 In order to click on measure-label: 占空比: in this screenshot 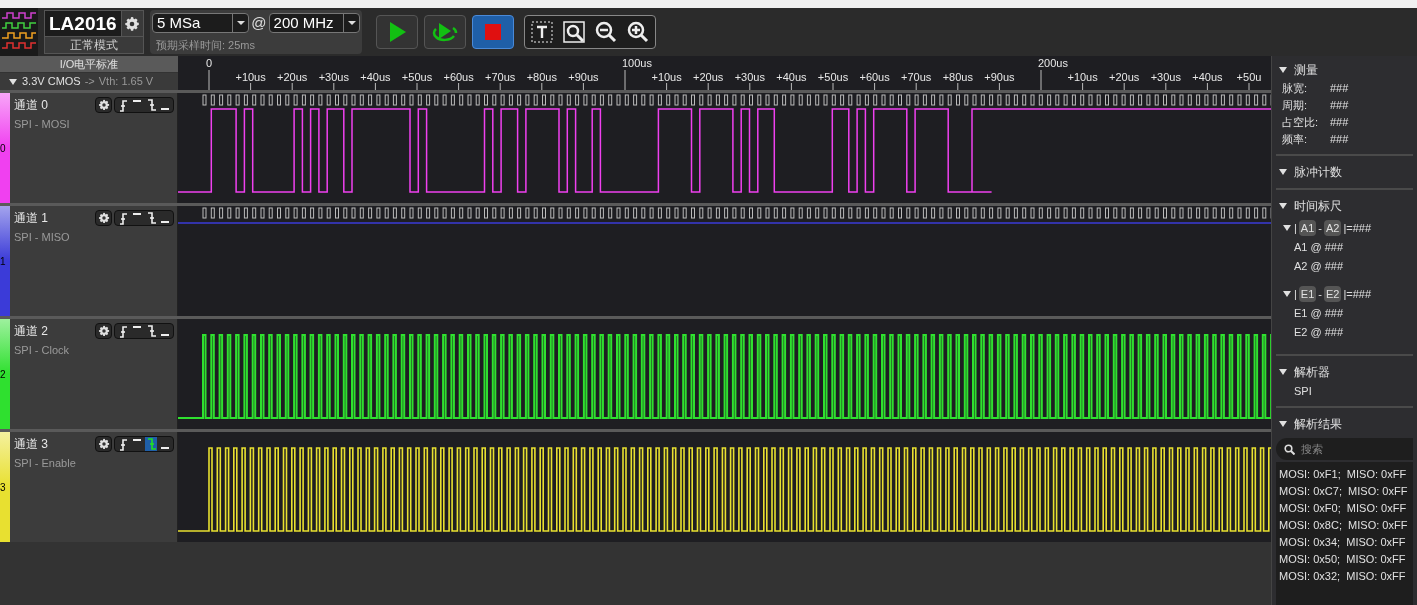, I will do `click(1301, 123)`.